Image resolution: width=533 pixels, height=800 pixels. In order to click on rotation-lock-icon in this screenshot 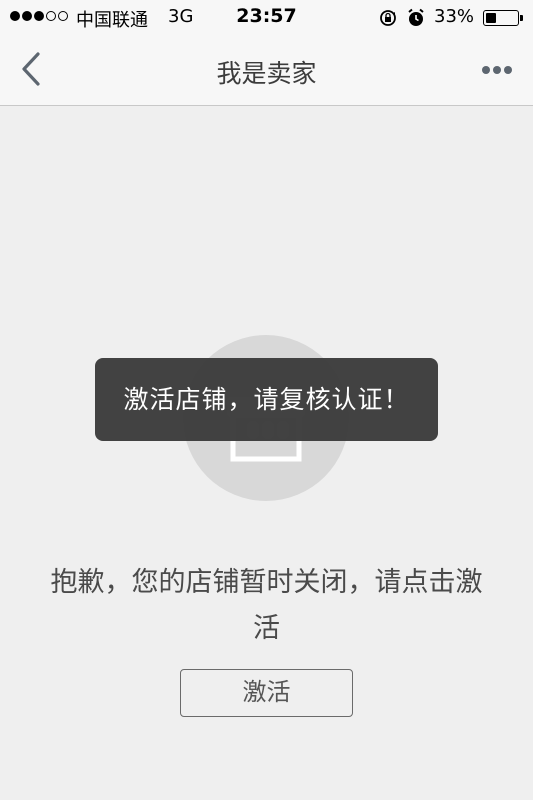, I will do `click(388, 18)`.